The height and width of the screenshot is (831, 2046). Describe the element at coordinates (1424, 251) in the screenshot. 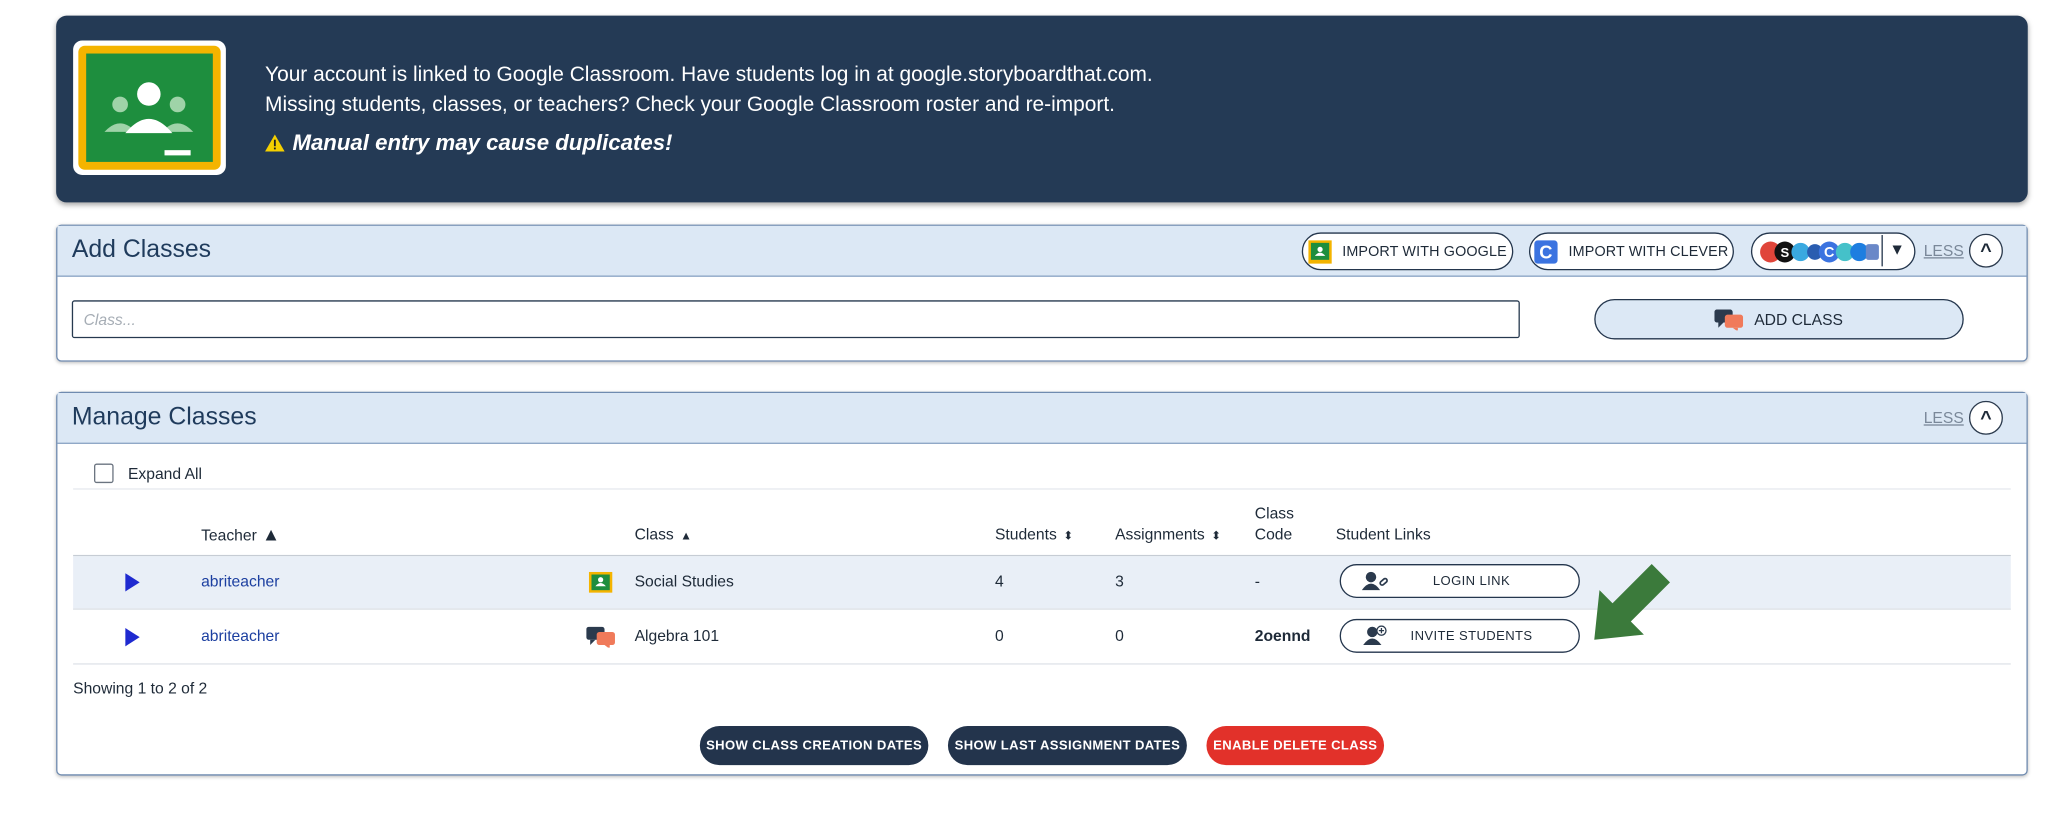

I see `import-google-label: IMPORT WITH GOOGLE` at that location.